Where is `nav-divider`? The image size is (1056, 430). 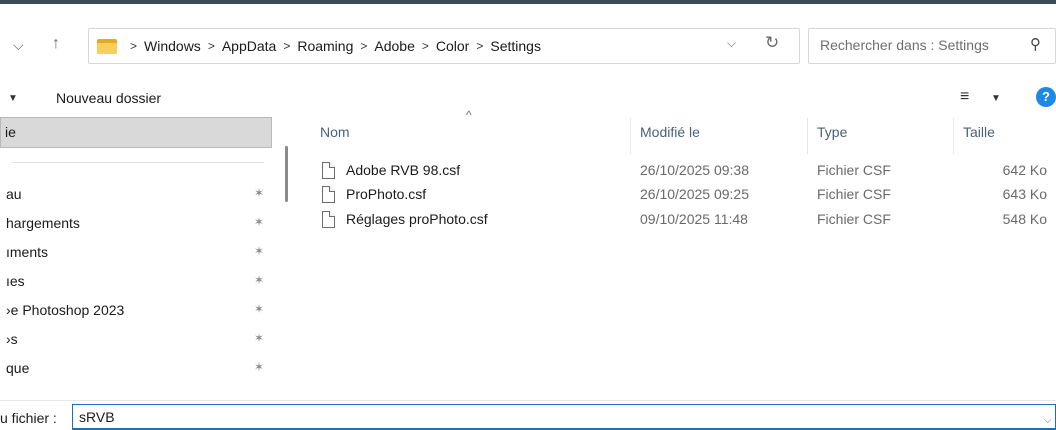
nav-divider is located at coordinates (138, 162).